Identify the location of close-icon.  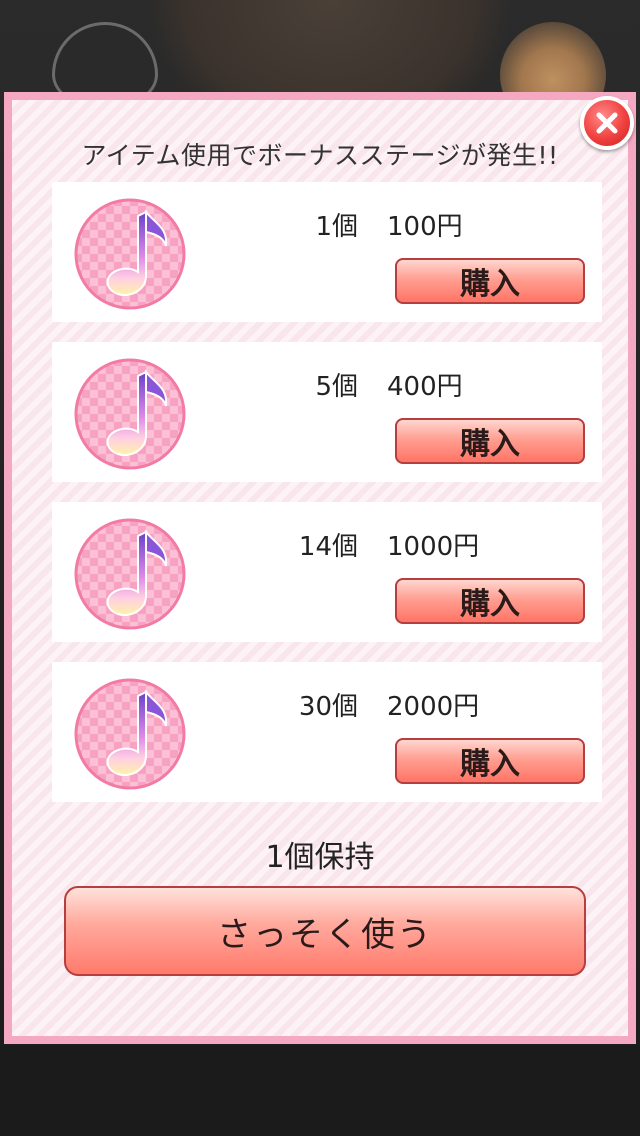
(607, 123).